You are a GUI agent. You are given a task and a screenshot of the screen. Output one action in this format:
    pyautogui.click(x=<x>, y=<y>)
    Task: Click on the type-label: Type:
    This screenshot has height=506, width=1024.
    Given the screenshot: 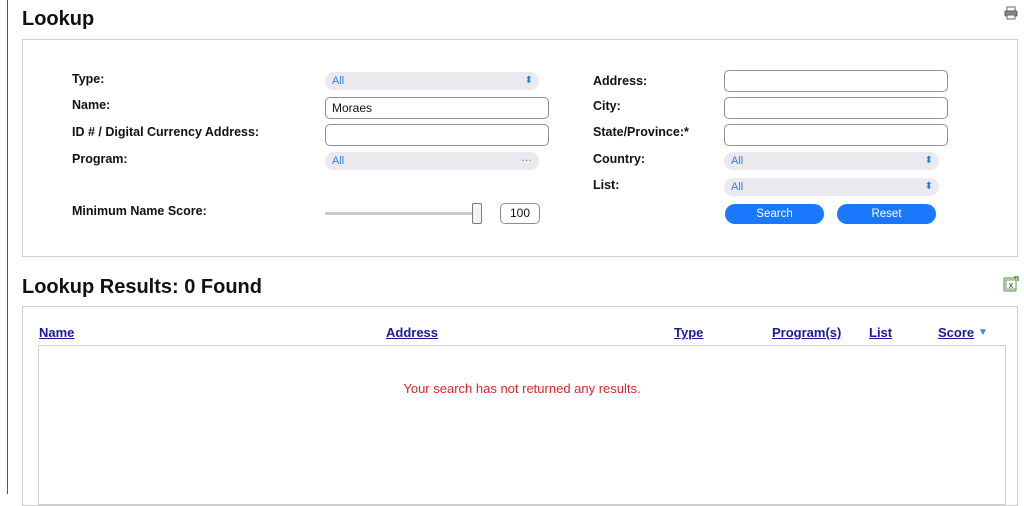 What is the action you would take?
    pyautogui.click(x=88, y=79)
    